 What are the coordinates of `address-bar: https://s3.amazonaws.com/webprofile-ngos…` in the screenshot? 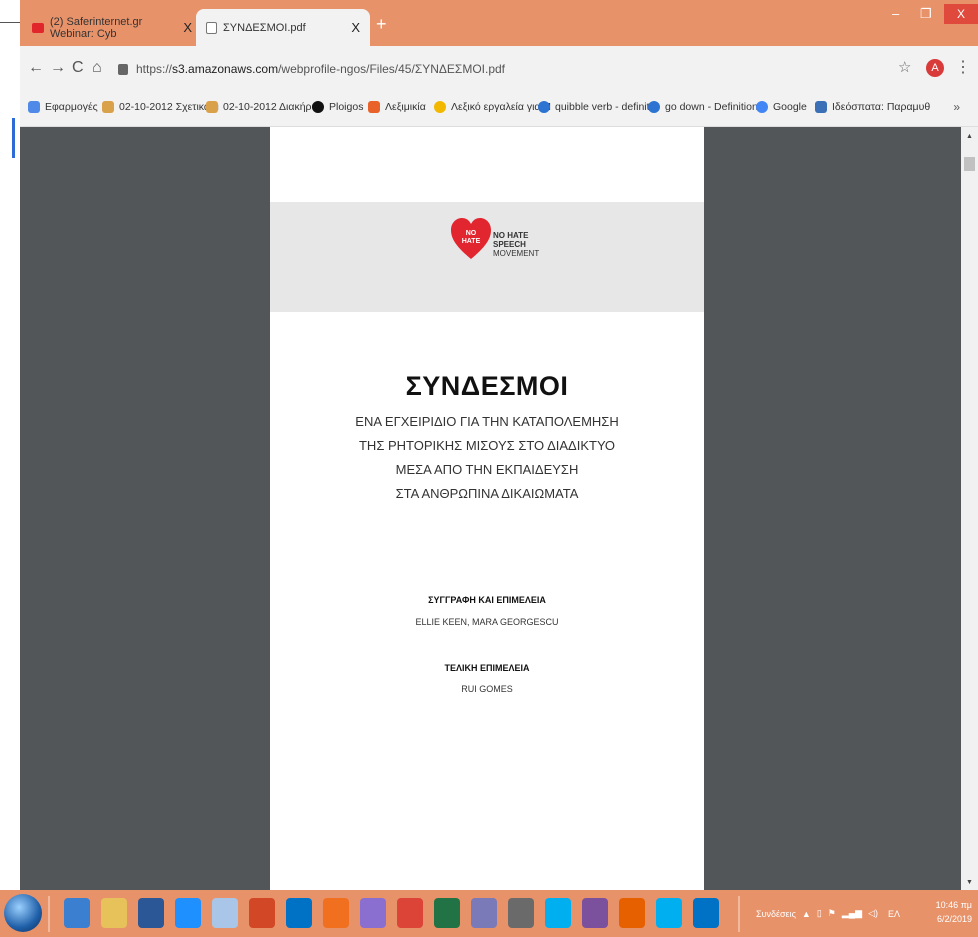 It's located at (505, 69).